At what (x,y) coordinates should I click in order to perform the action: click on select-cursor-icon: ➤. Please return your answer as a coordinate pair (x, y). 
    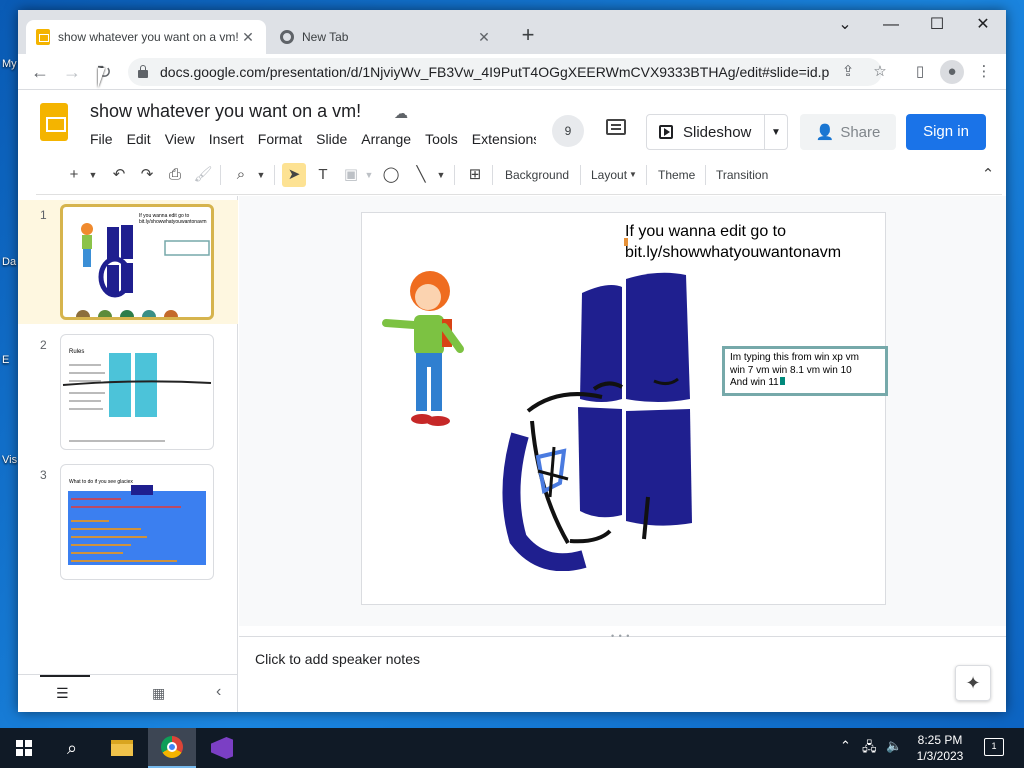
    Looking at the image, I should click on (294, 175).